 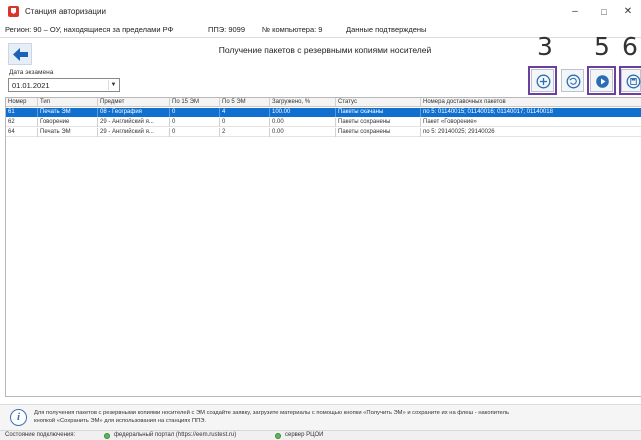 I want to click on back-button, so click(x=20, y=54).